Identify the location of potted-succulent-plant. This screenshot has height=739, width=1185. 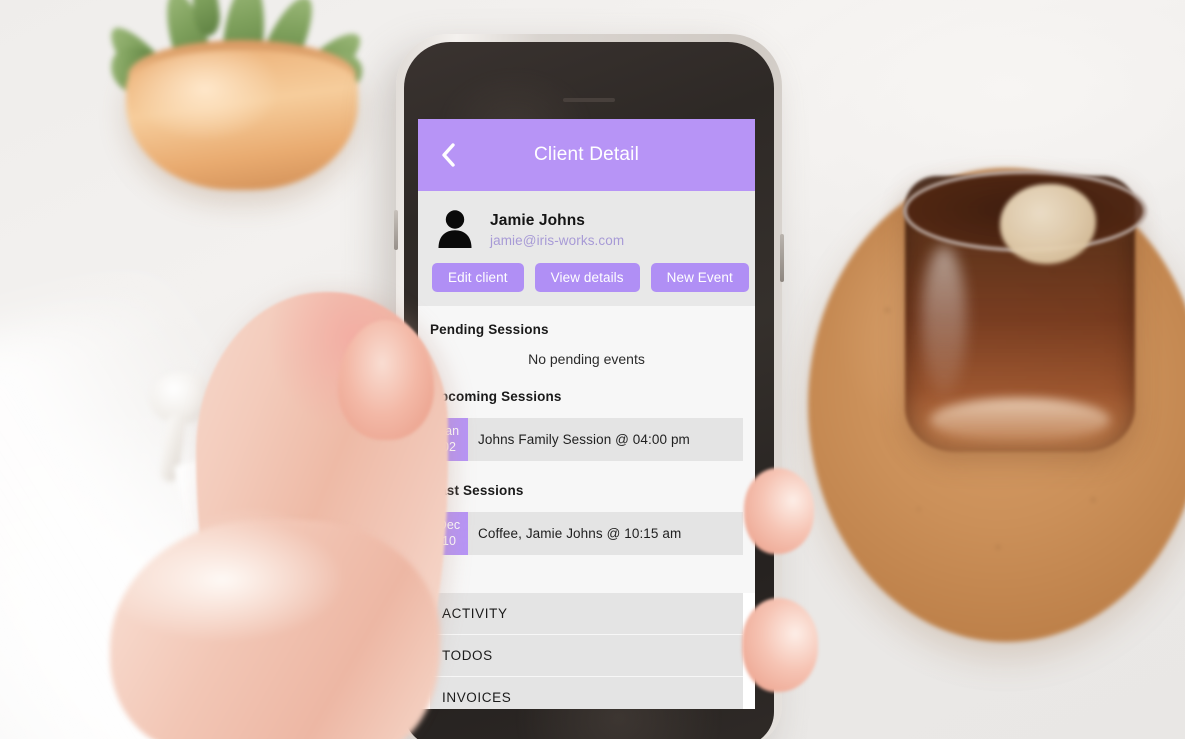
(246, 122).